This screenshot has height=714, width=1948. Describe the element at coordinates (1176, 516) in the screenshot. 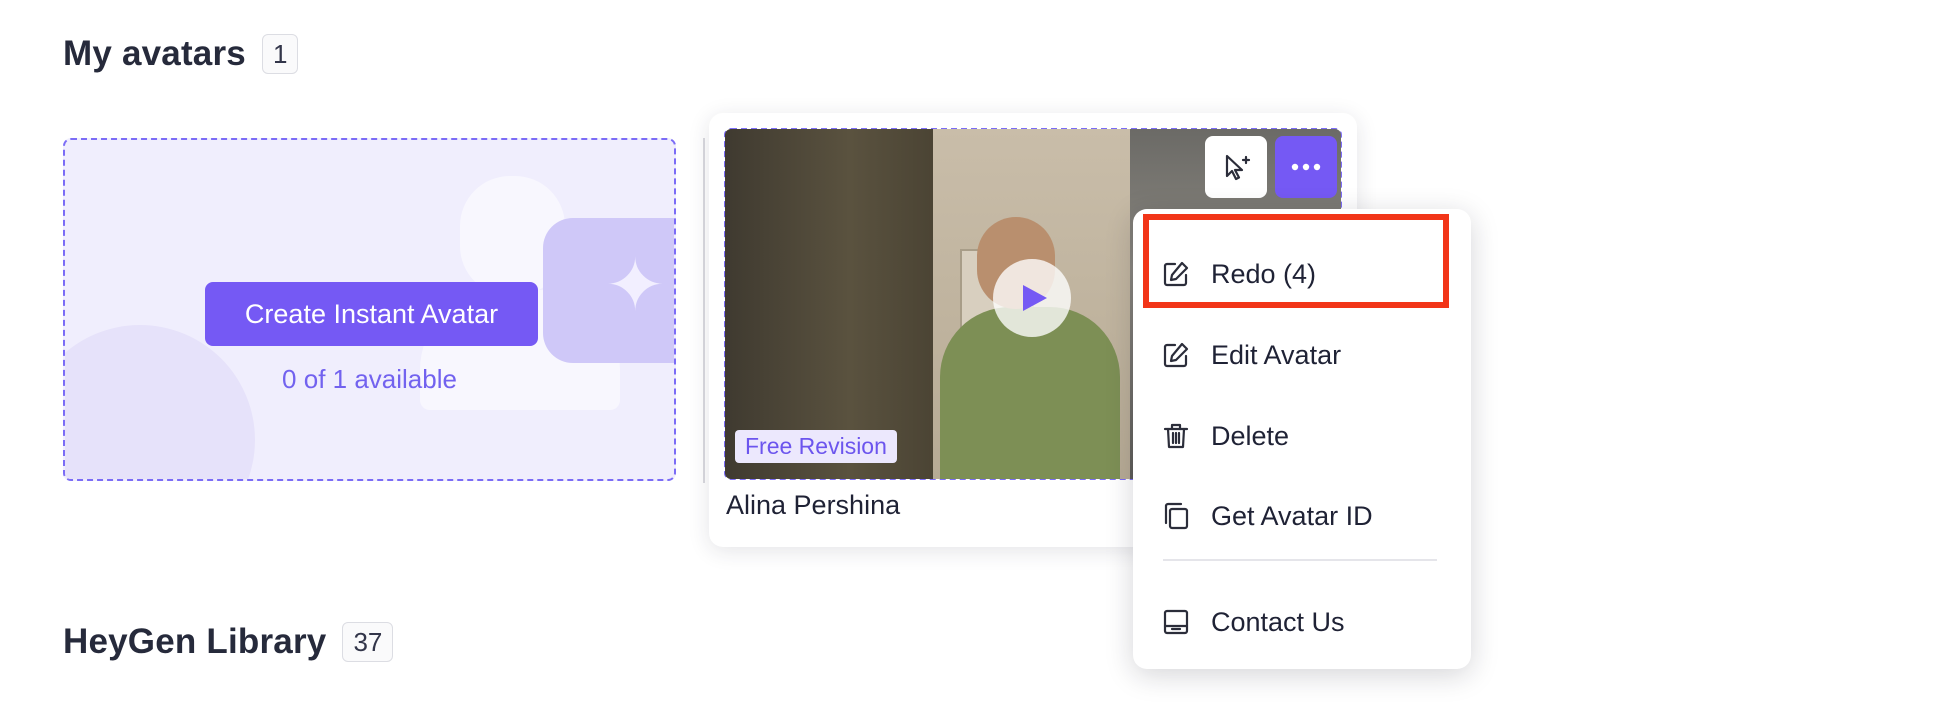

I see `copy-icon` at that location.